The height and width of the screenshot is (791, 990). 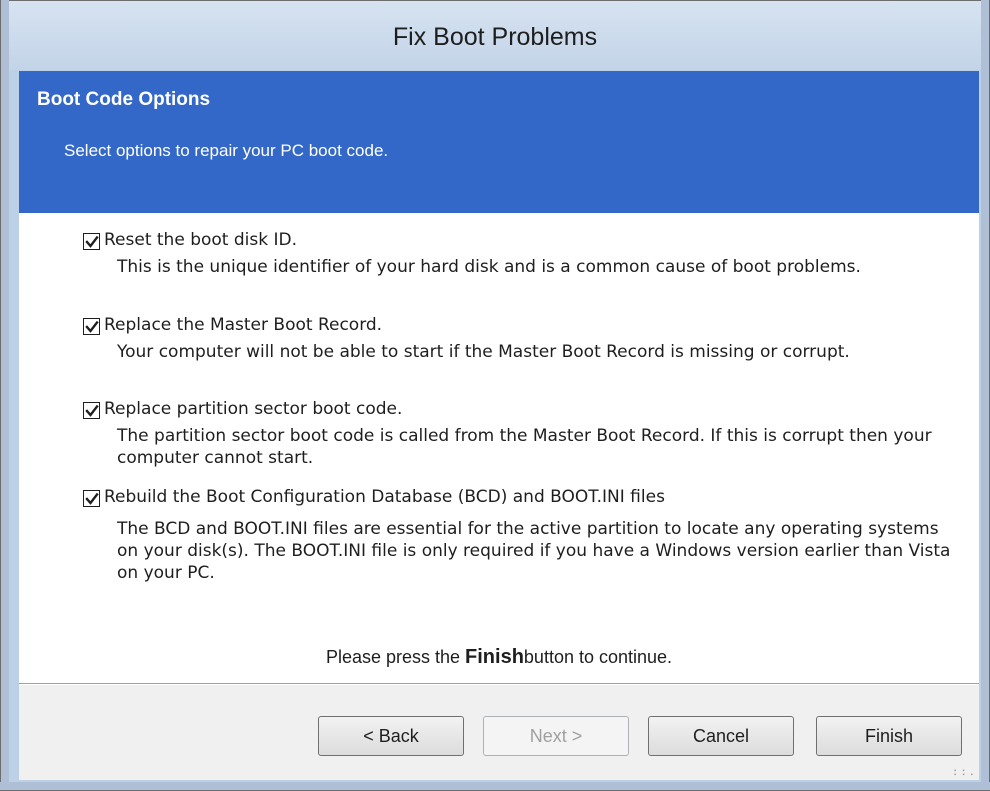 I want to click on window-title: Fix Boot Problems, so click(x=495, y=37).